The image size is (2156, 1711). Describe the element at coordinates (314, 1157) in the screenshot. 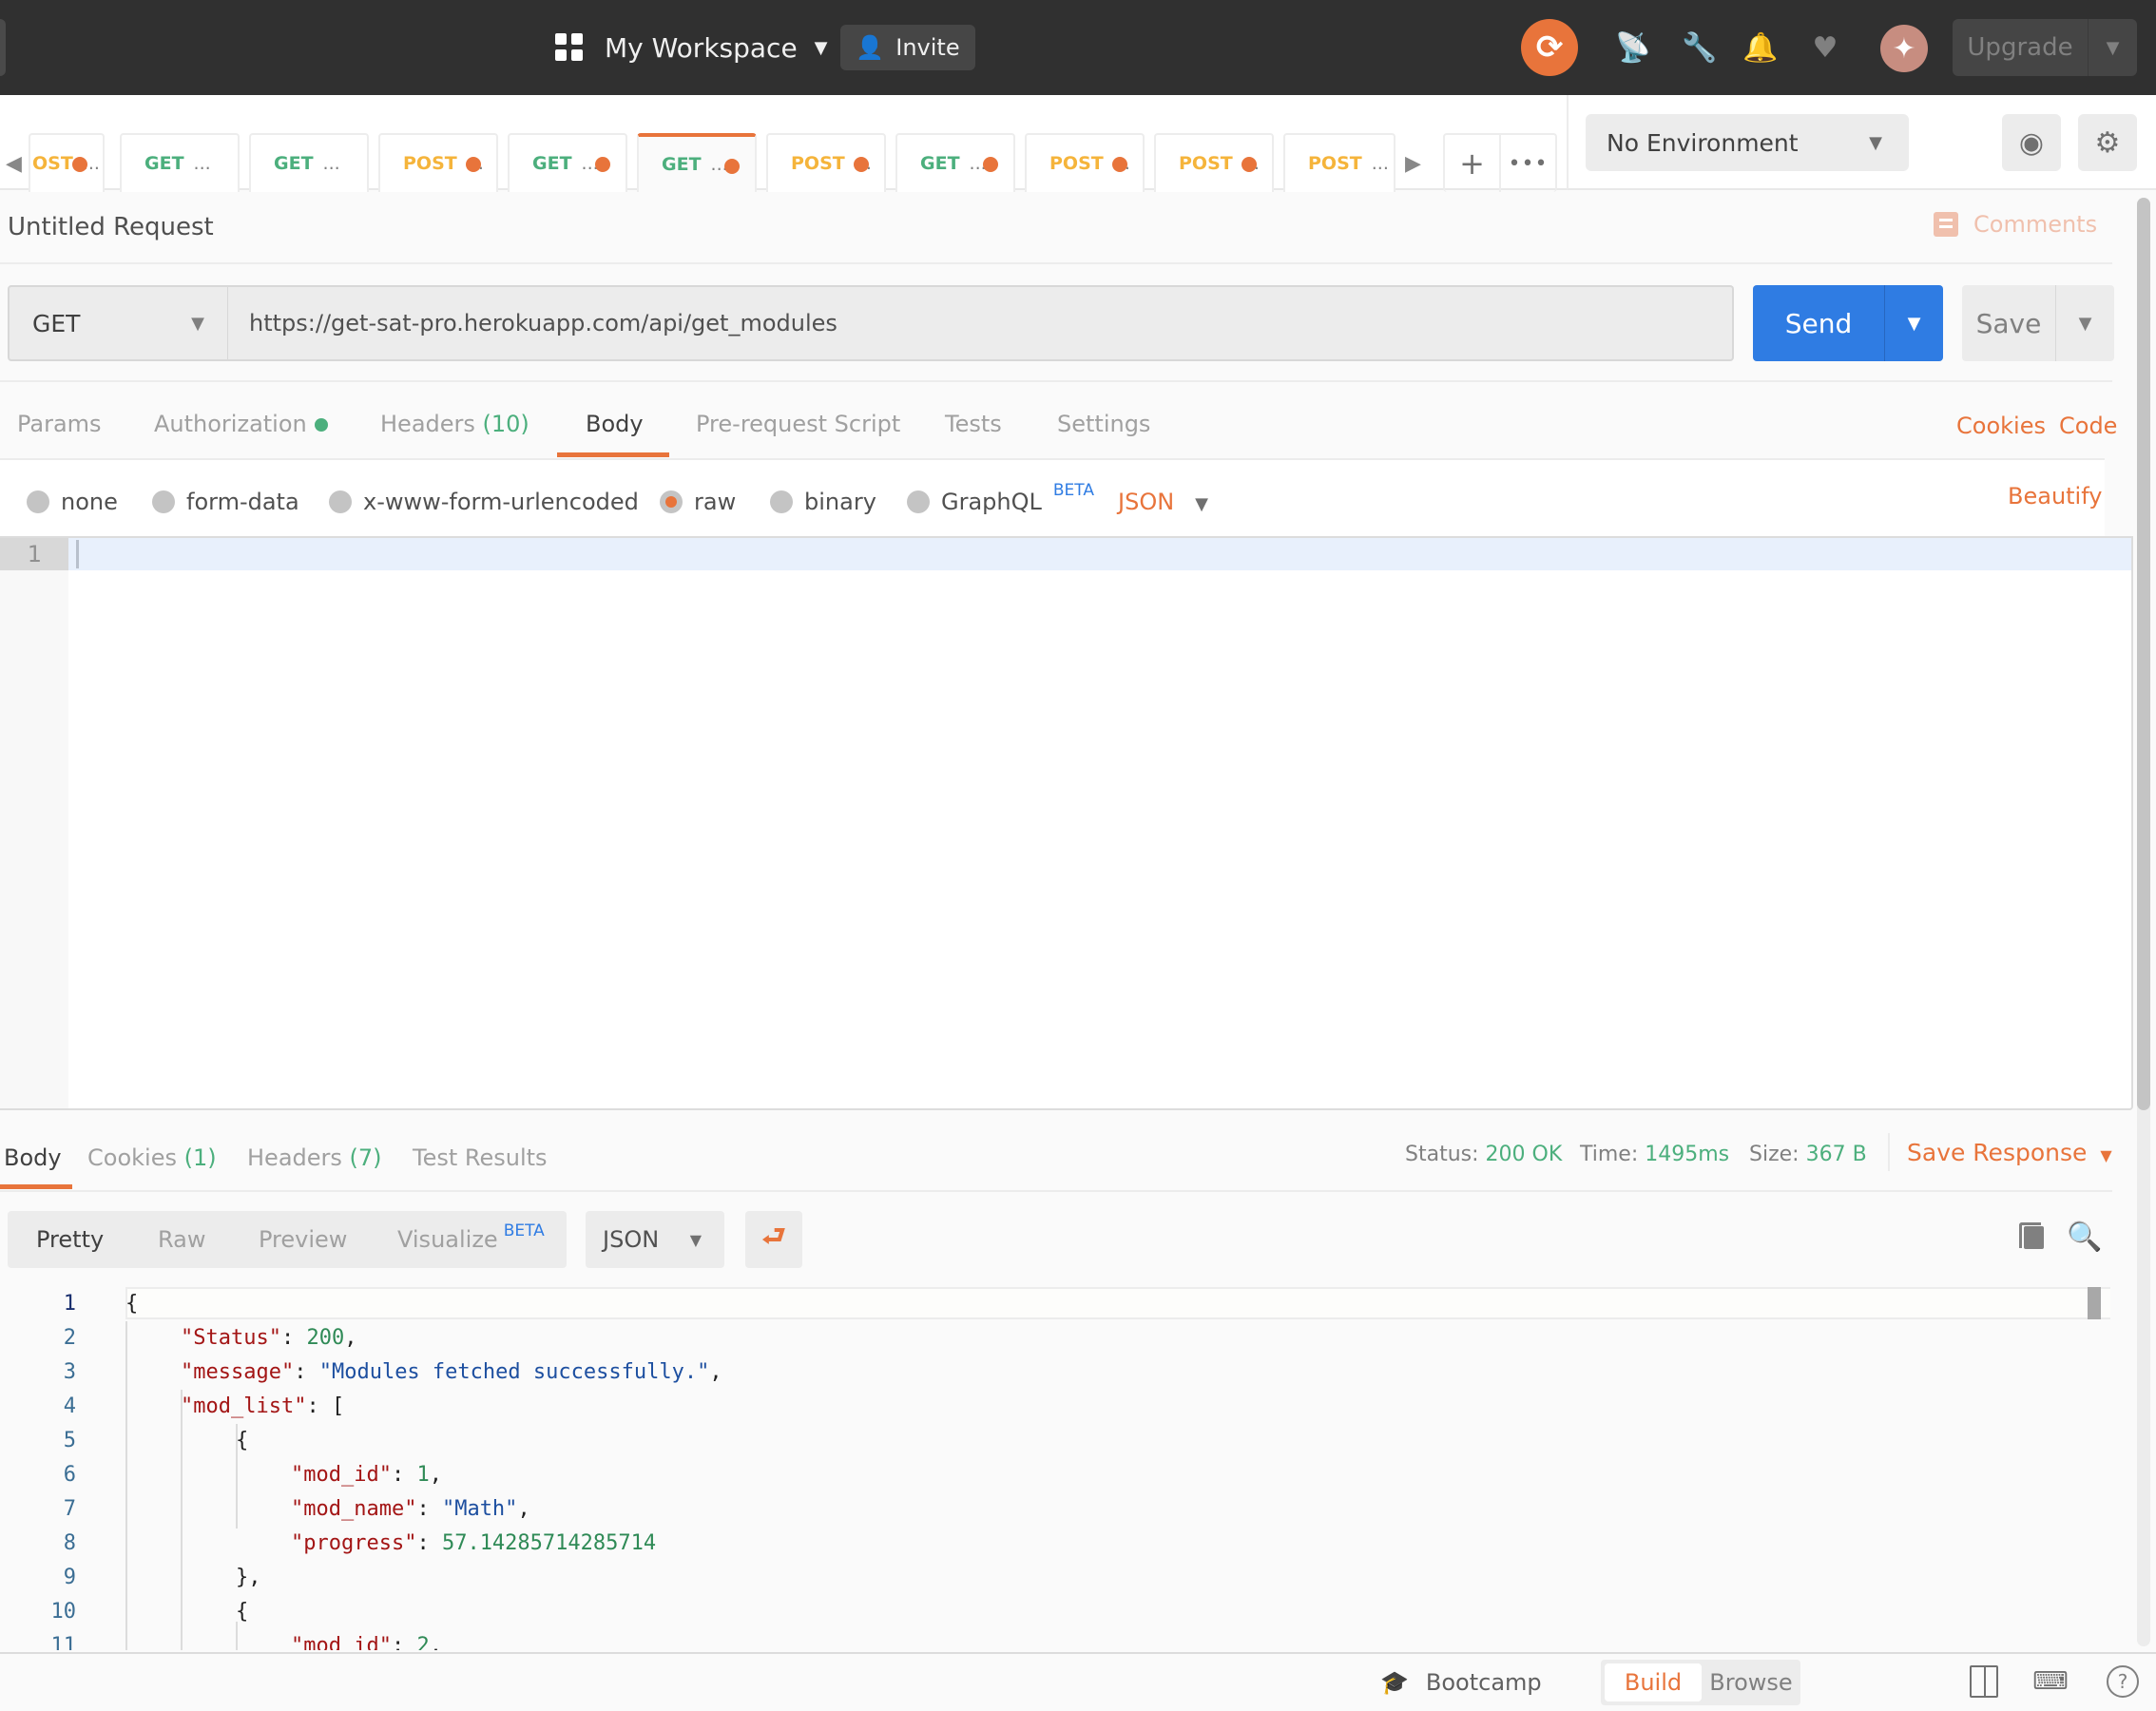

I see `response-tab-headers: Headers (7)` at that location.